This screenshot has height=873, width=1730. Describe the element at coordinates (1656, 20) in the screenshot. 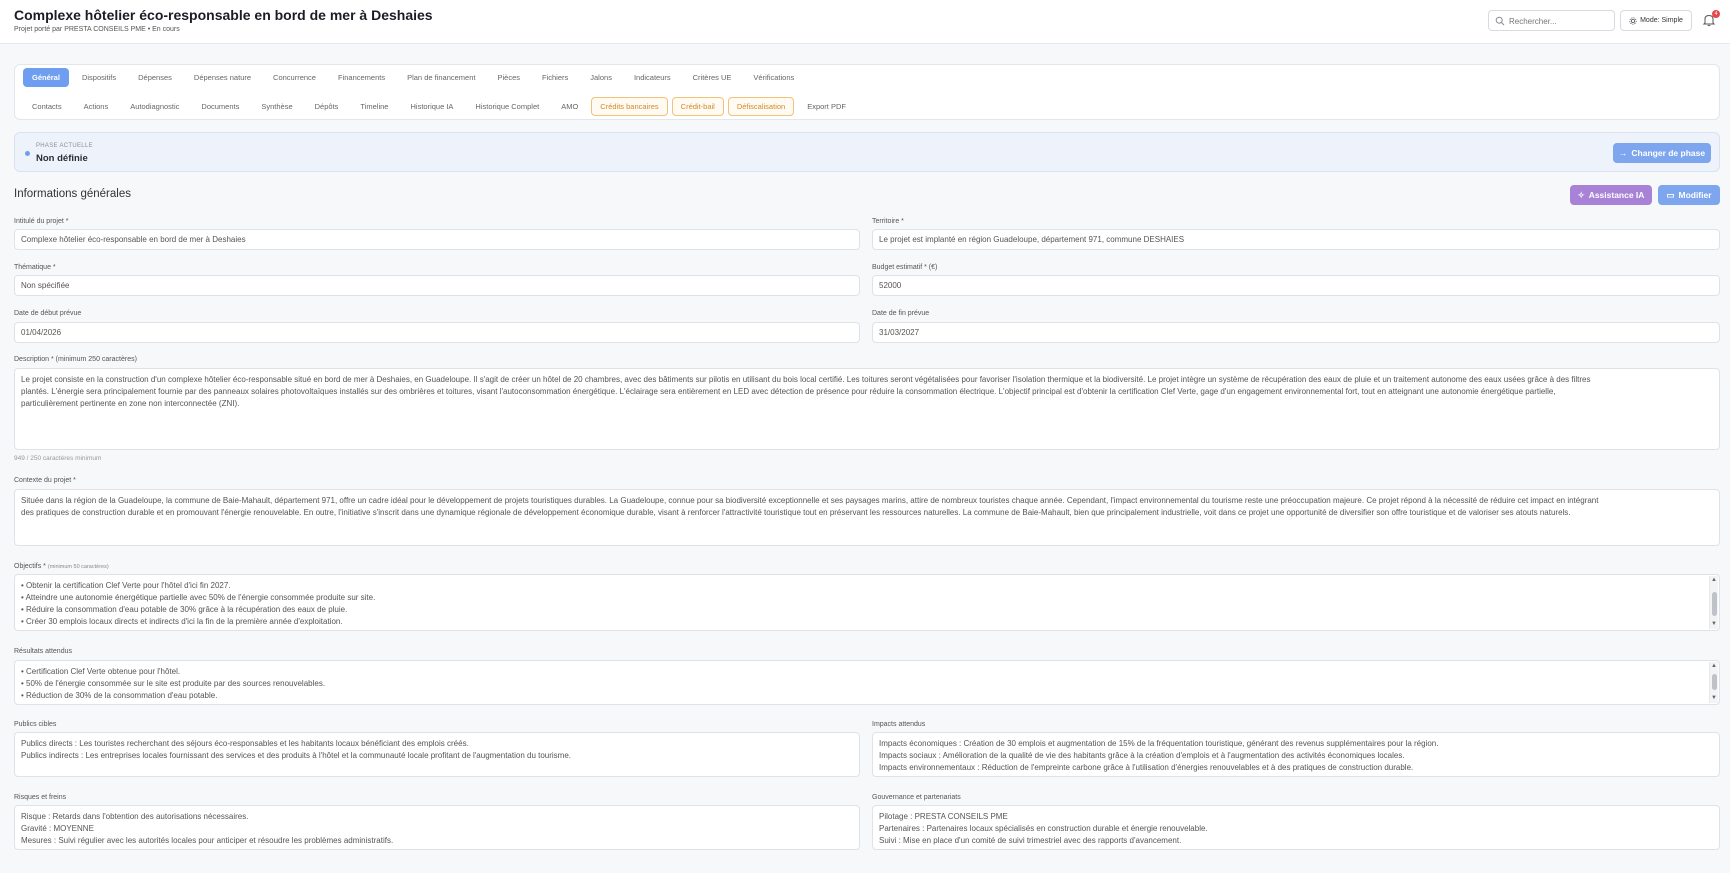

I see `mode-toggle-button: Mode: Simple` at that location.